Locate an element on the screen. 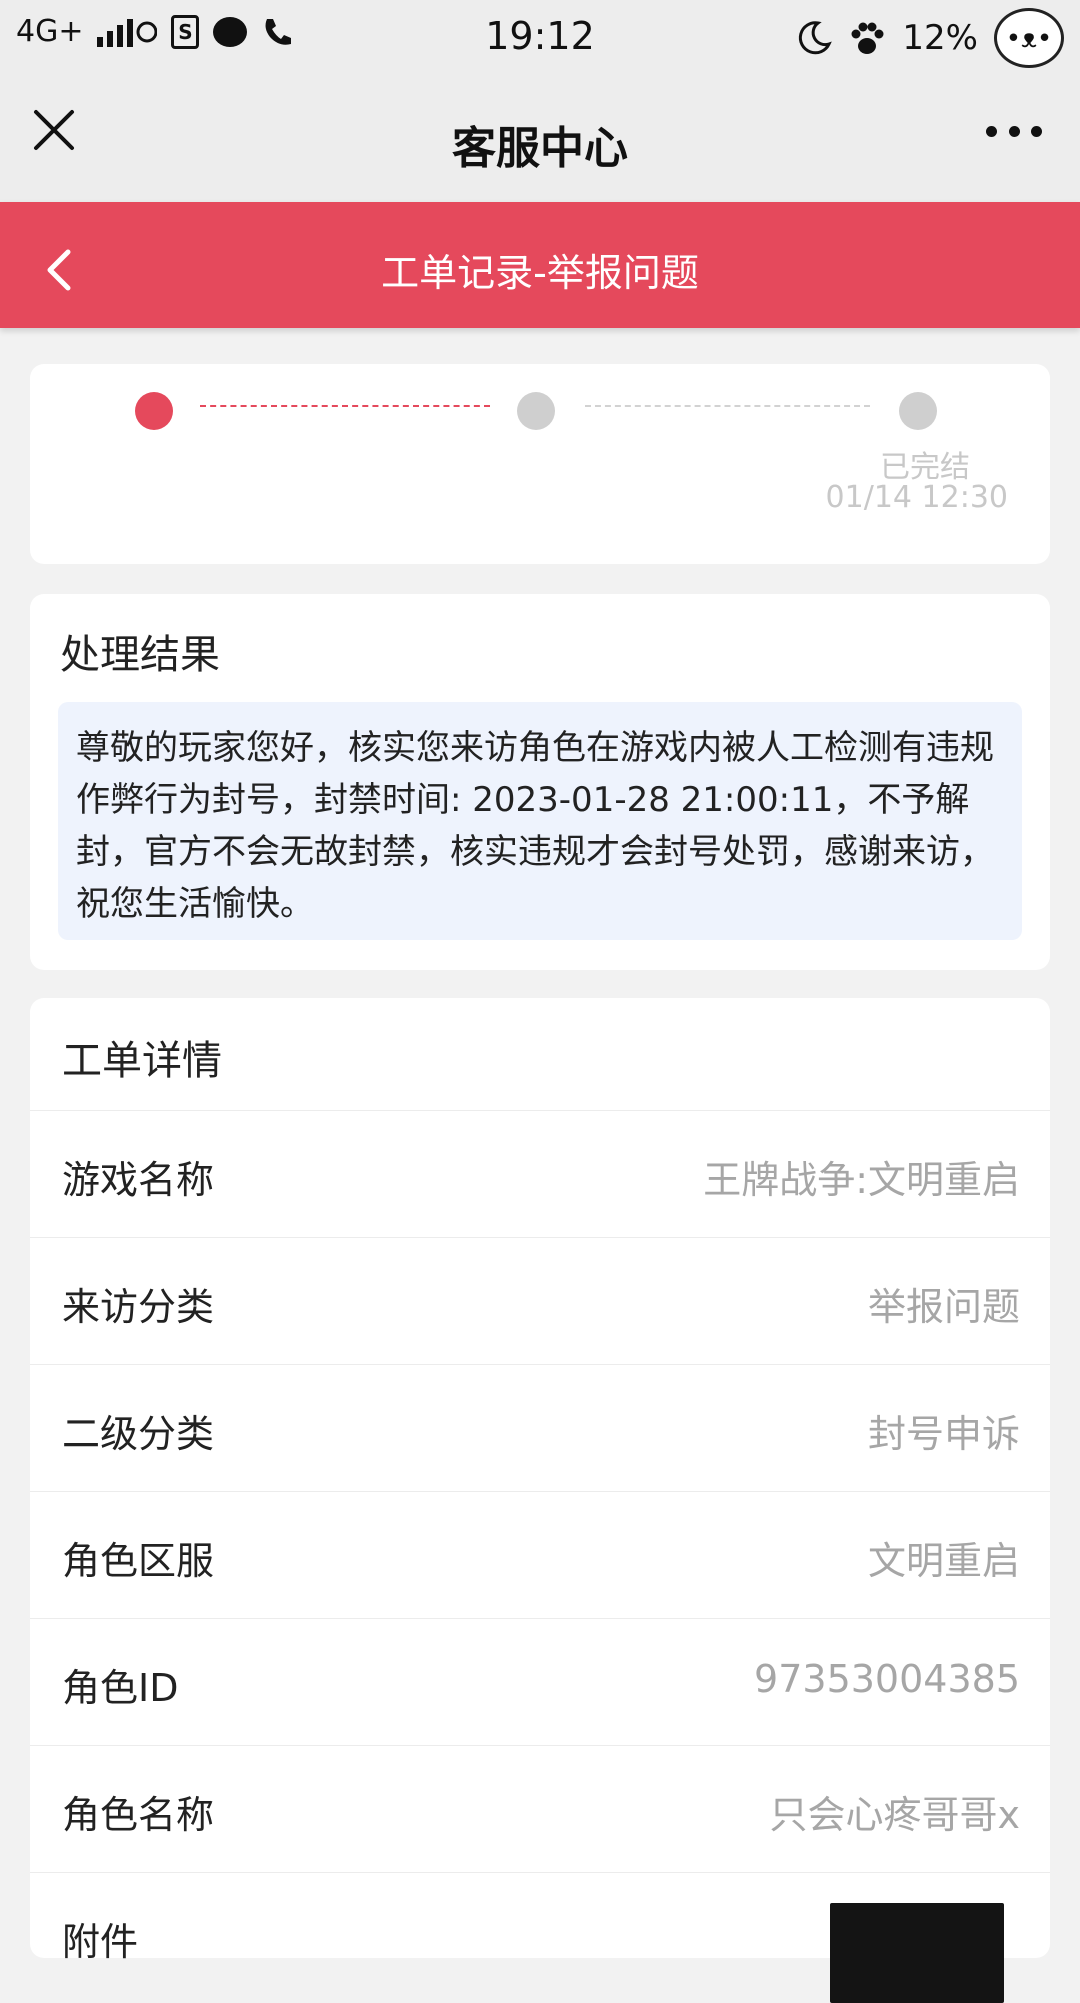  paw-icon is located at coordinates (867, 38).